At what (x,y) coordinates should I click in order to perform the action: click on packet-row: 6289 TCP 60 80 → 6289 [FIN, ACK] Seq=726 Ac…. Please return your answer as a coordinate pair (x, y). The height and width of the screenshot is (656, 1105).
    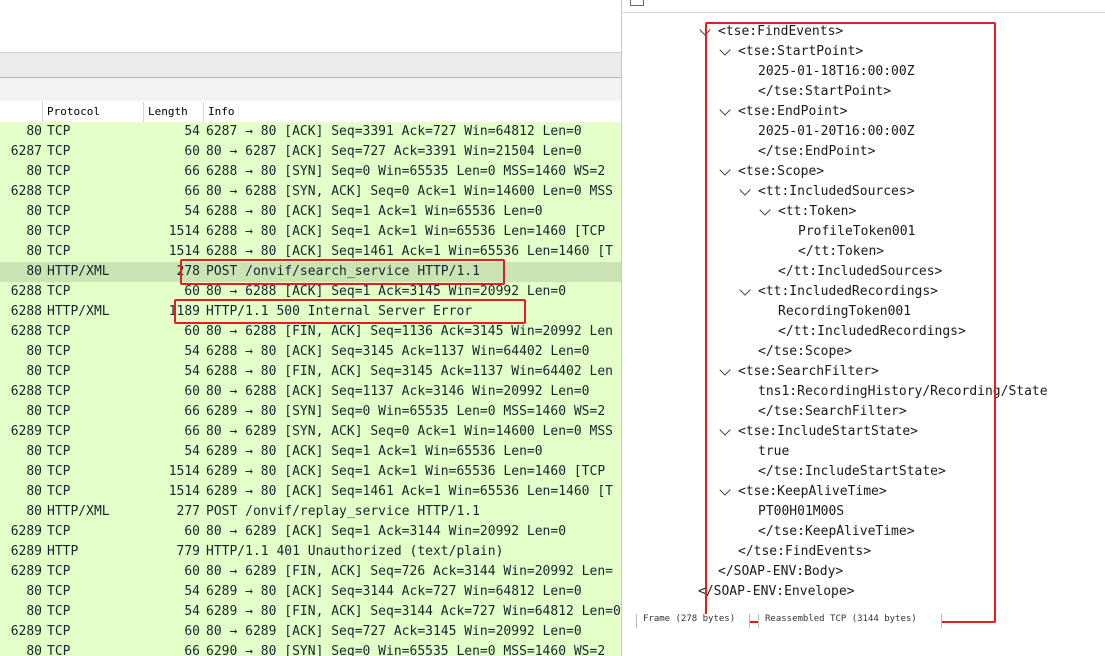
    Looking at the image, I should click on (310, 572).